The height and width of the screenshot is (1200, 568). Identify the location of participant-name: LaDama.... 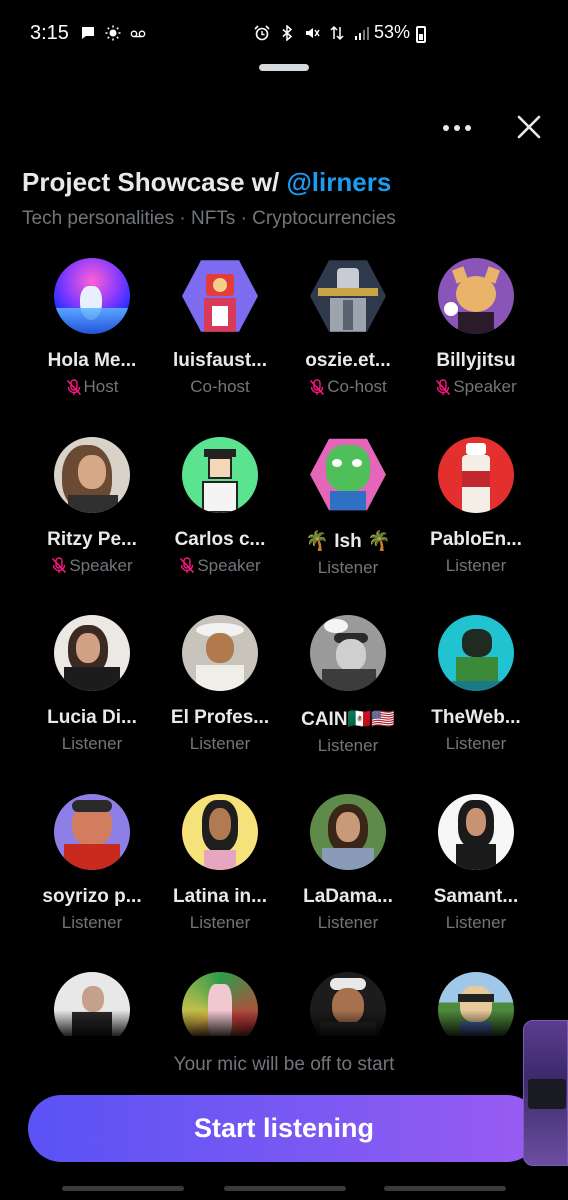
(348, 896).